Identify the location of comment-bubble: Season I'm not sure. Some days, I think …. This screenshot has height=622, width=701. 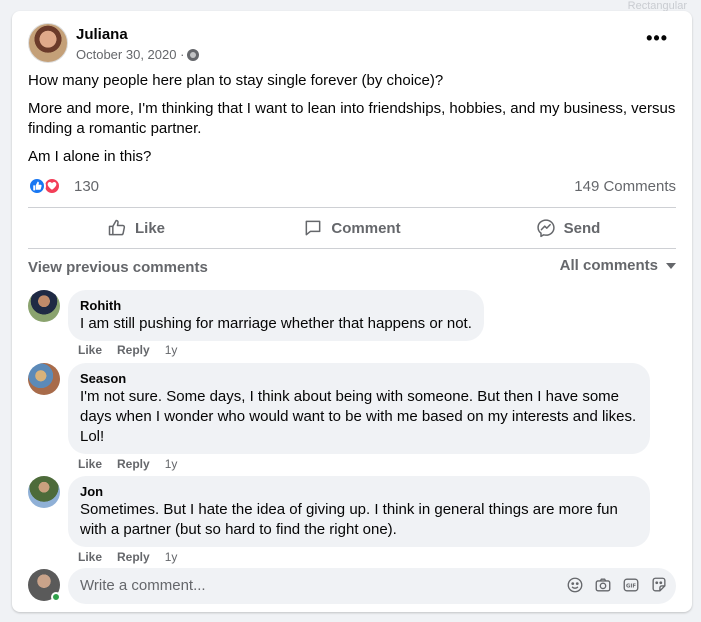
(359, 408).